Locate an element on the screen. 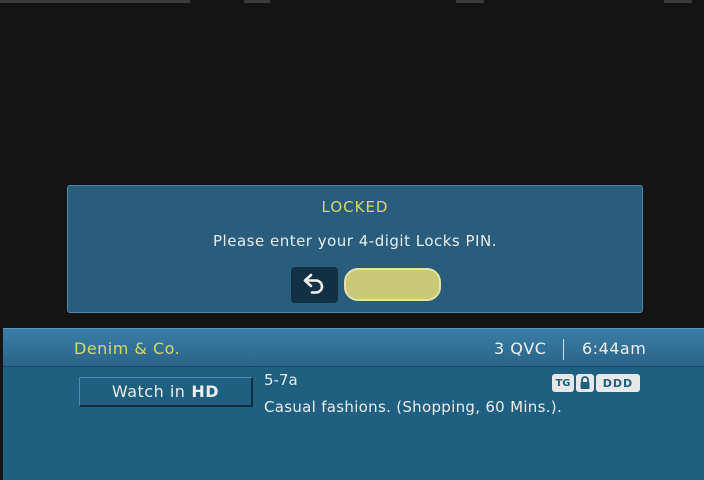 This screenshot has width=704, height=480. channel-label: 3 QVC is located at coordinates (520, 348).